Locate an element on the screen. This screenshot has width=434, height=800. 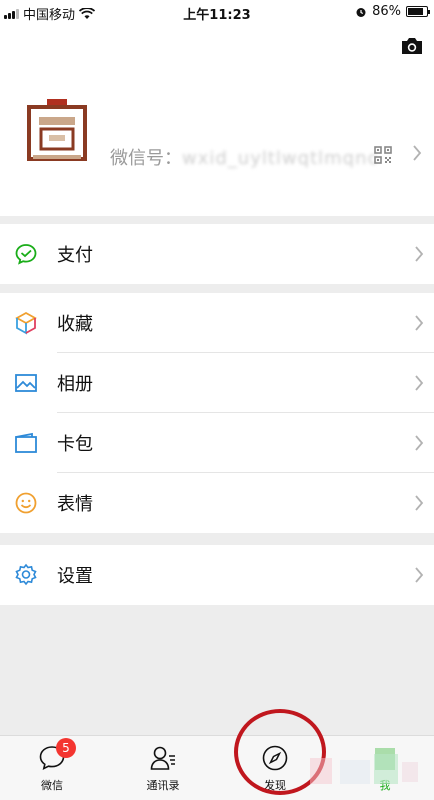
menu-label-settings: 设置 is located at coordinates (75, 576).